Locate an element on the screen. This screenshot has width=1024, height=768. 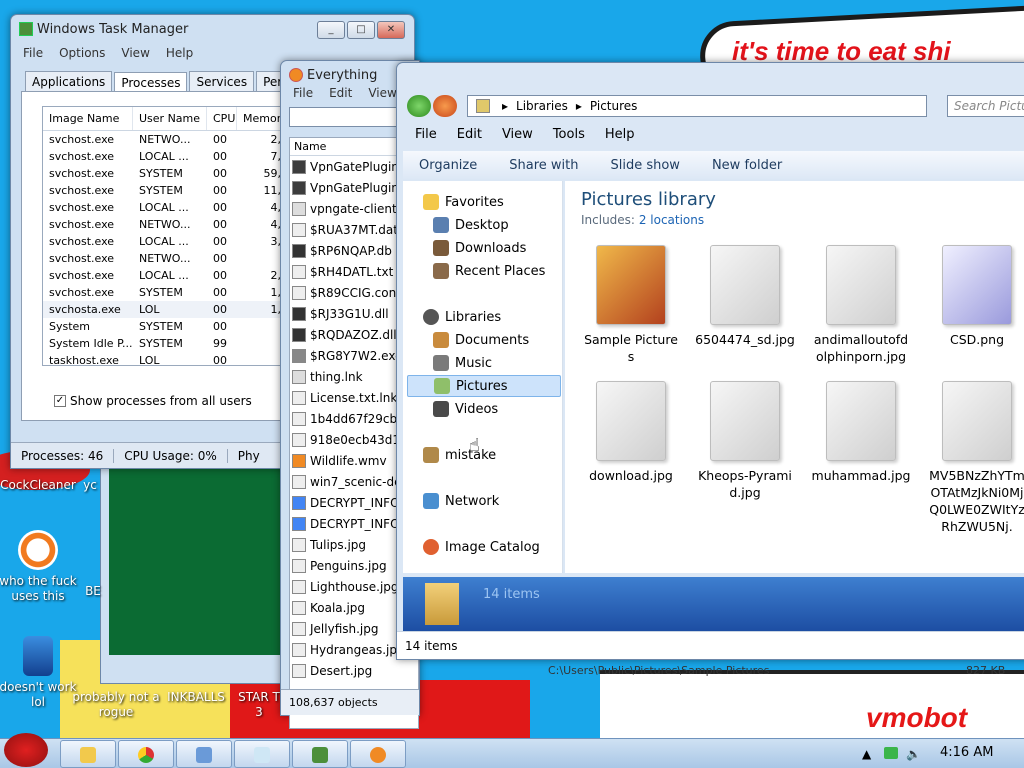
maximize-button: □ is located at coordinates (361, 30).